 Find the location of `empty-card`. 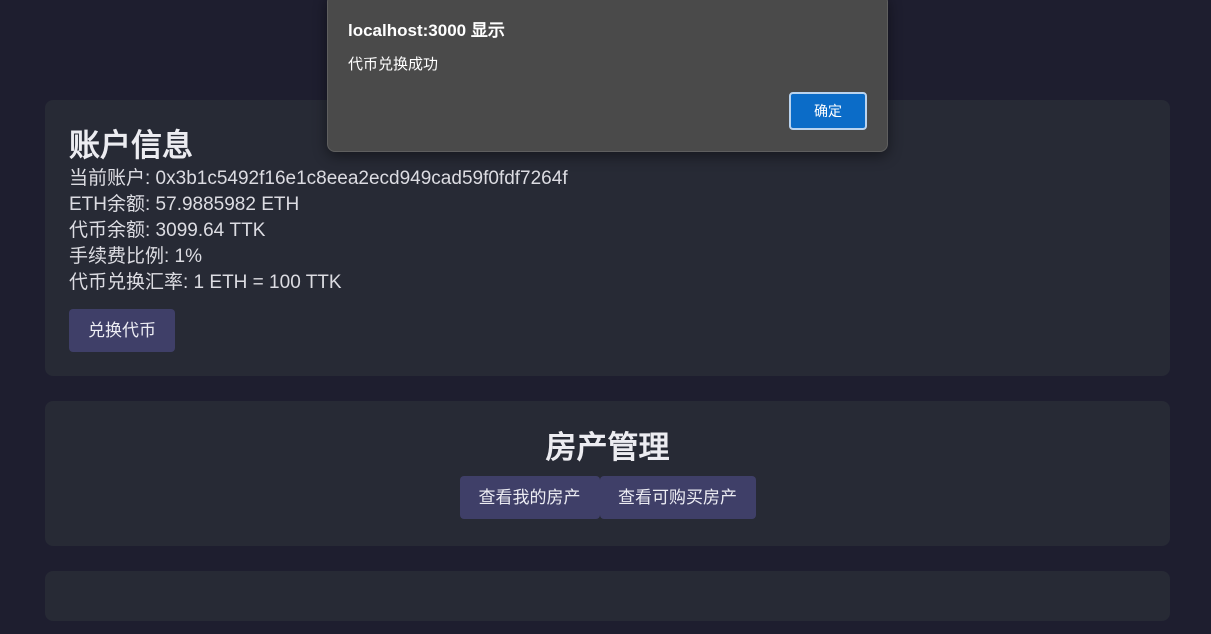

empty-card is located at coordinates (607, 596).